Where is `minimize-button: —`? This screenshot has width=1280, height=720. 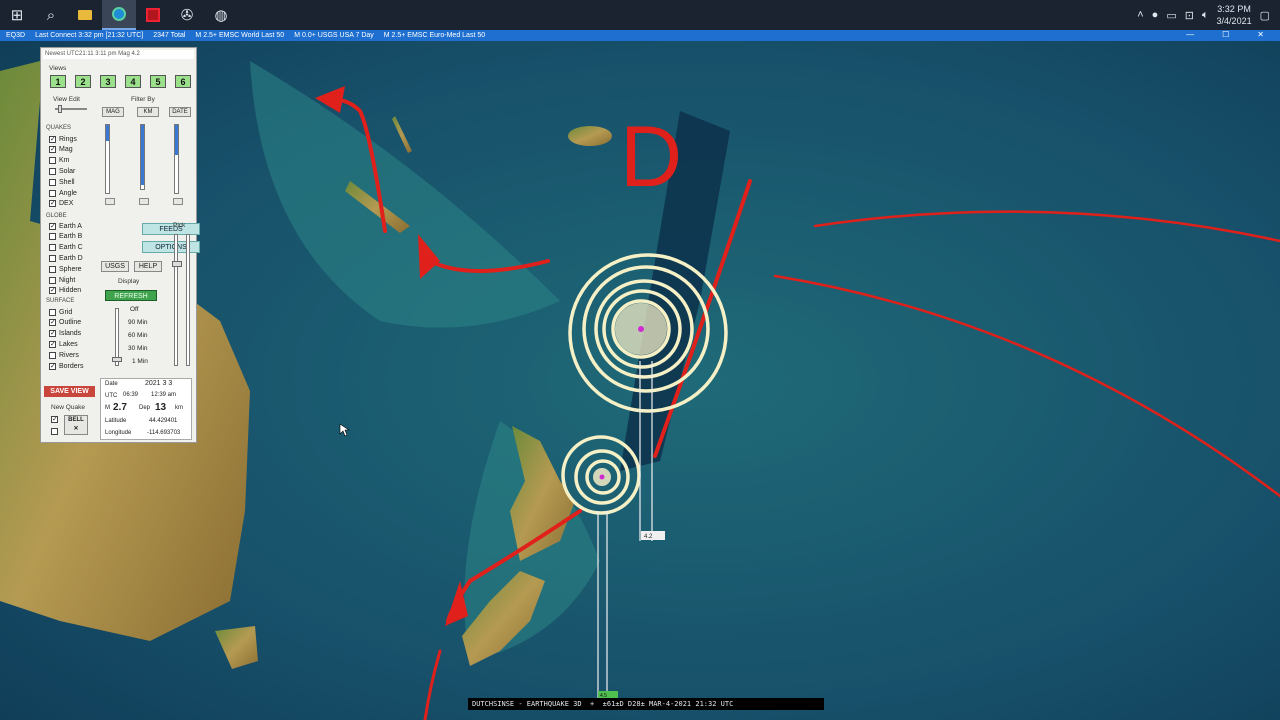 minimize-button: — is located at coordinates (1190, 34).